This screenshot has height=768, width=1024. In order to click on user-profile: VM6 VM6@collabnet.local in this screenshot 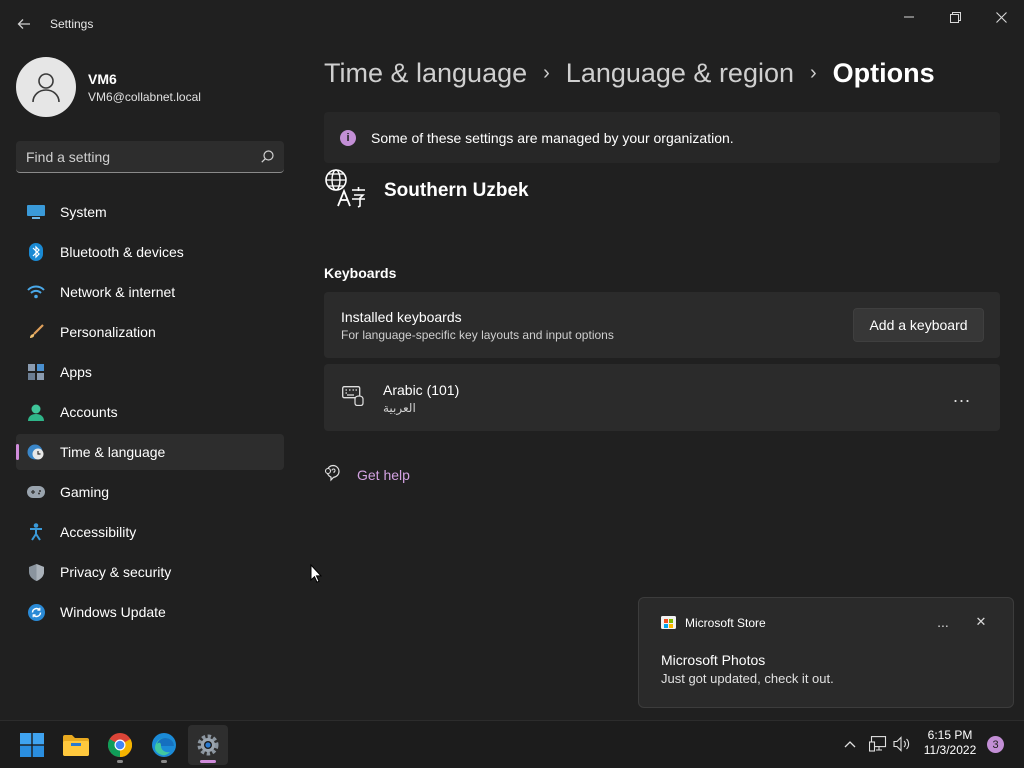, I will do `click(108, 87)`.